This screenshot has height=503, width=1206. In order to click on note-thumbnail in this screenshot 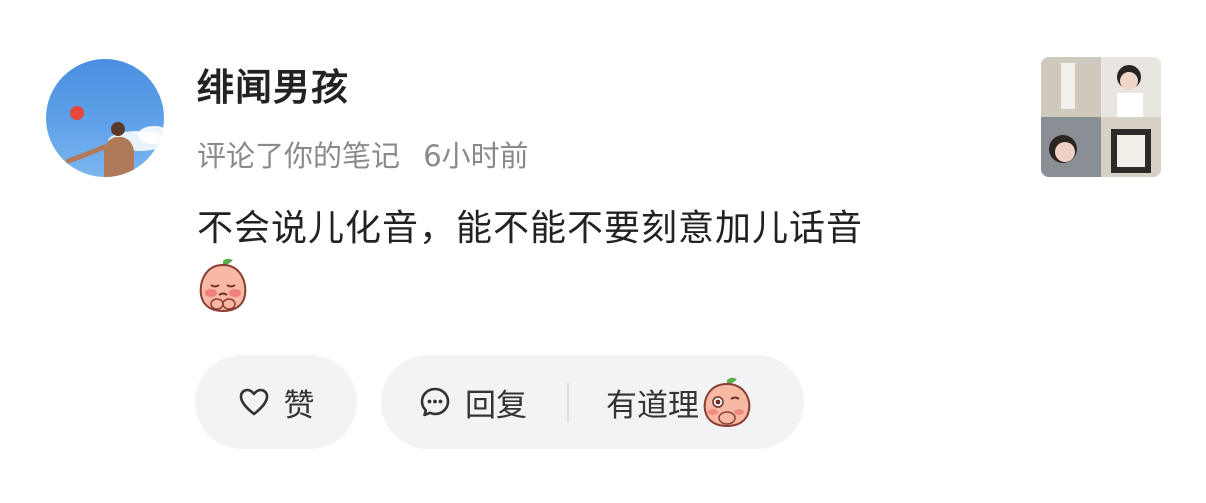, I will do `click(1101, 117)`.